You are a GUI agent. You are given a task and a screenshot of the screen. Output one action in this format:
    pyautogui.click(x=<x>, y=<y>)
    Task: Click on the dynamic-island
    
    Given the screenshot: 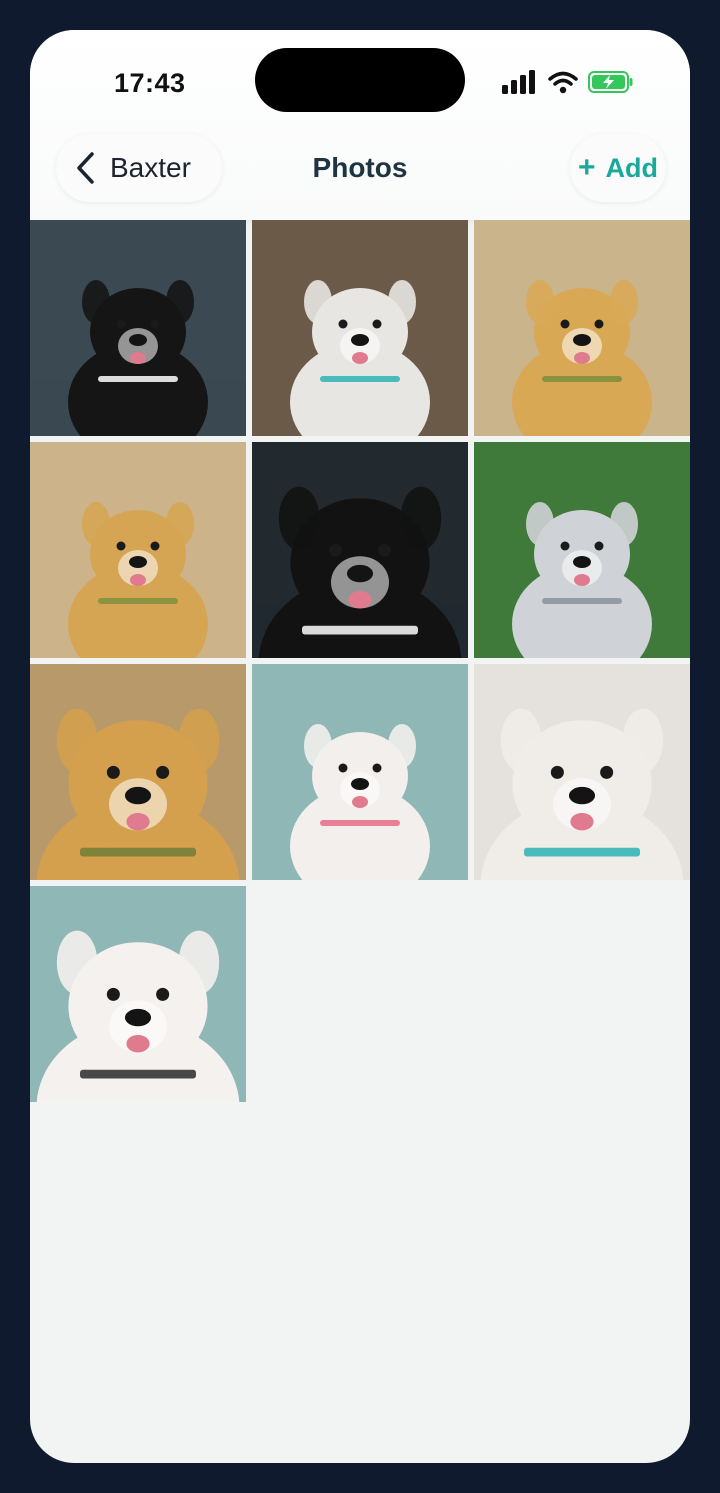 What is the action you would take?
    pyautogui.click(x=360, y=80)
    